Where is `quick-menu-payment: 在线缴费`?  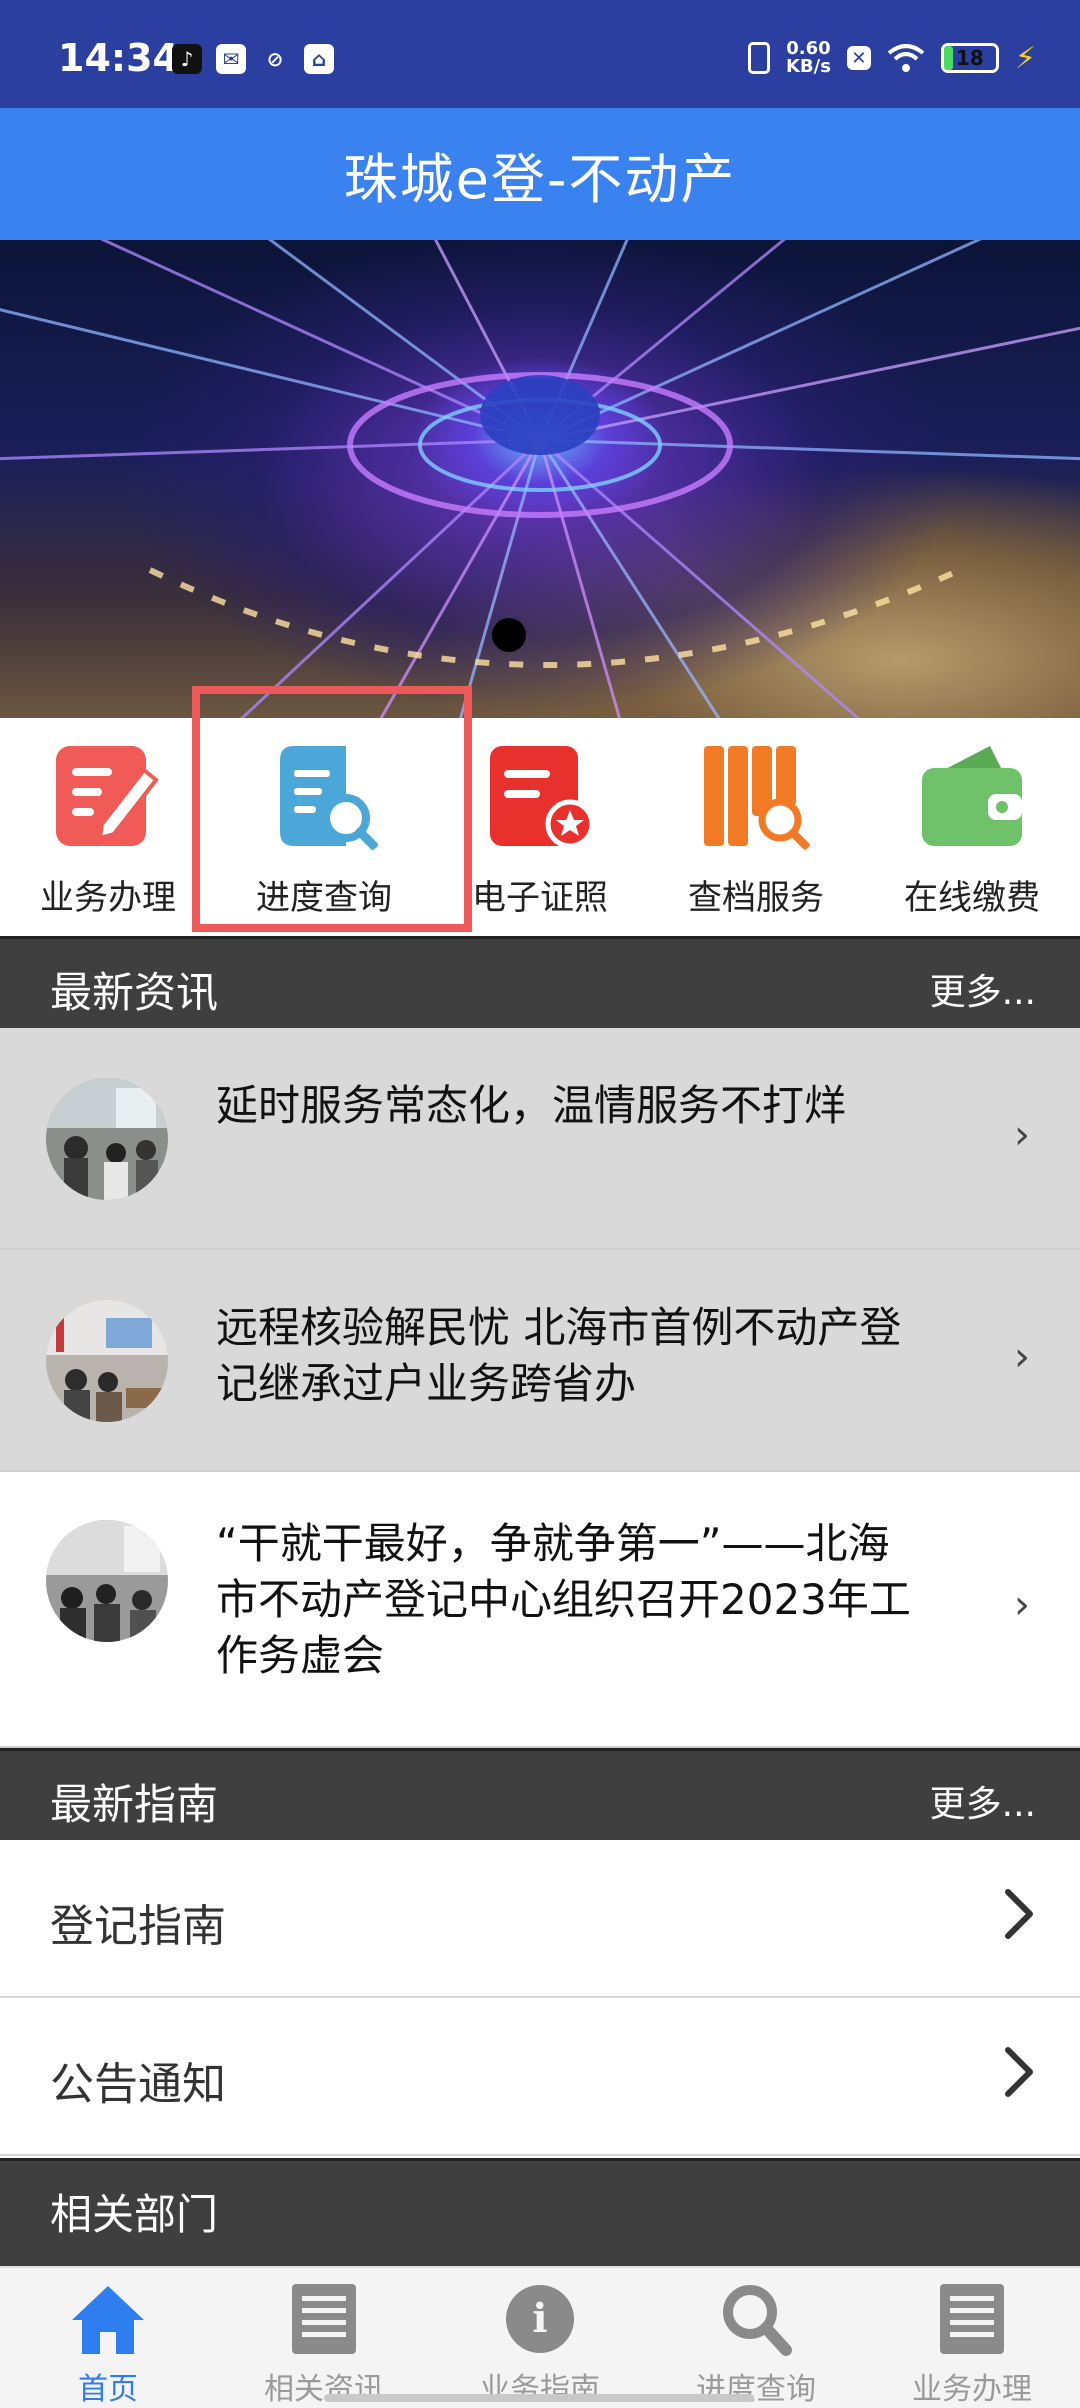
quick-menu-payment: 在线缴费 is located at coordinates (972, 827).